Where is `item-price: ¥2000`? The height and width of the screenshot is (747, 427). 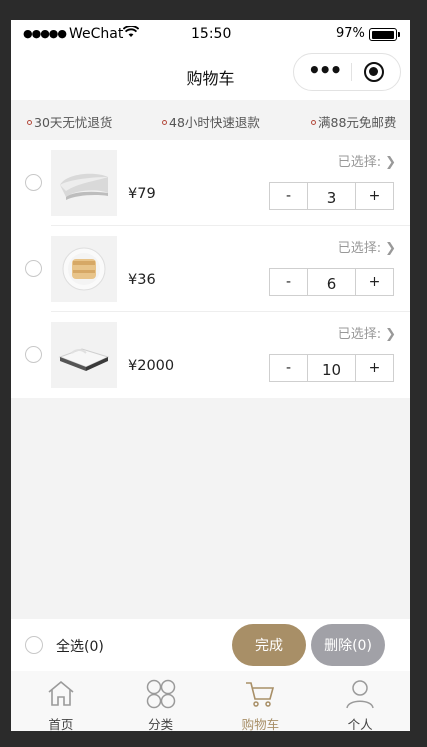 item-price: ¥2000 is located at coordinates (151, 366).